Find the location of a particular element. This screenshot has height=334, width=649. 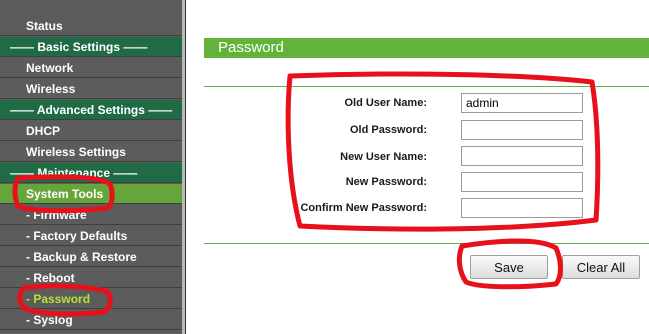

new-password-field is located at coordinates (522, 182).